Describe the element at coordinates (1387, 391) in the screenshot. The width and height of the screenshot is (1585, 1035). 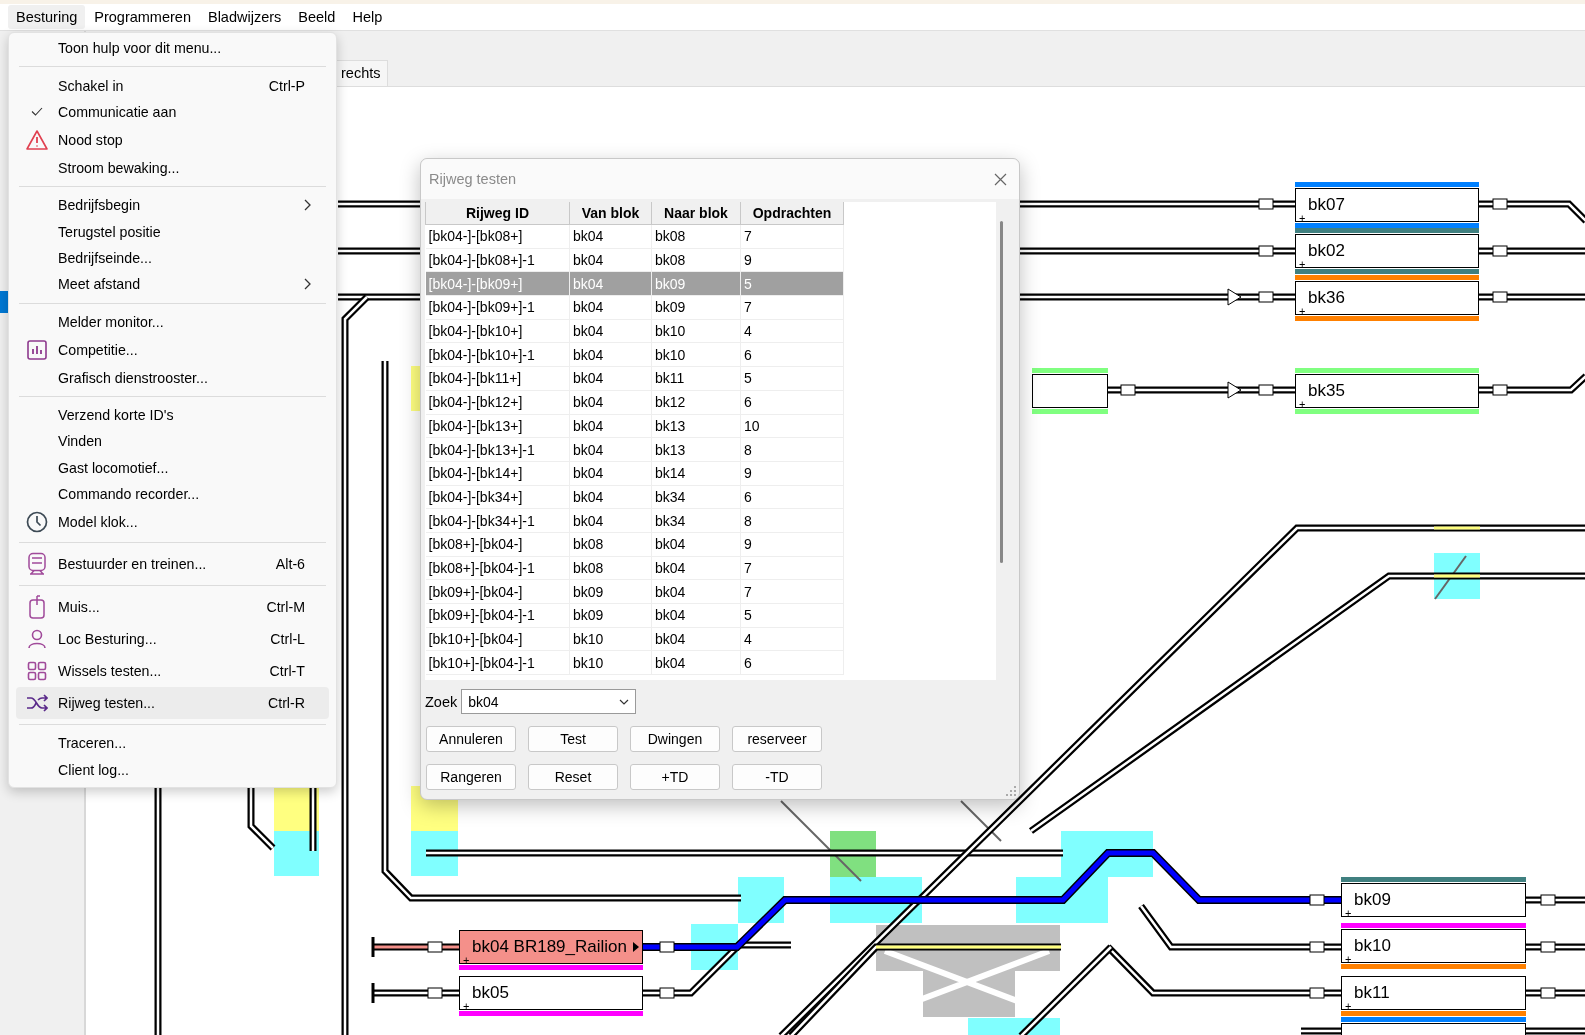
I see `track-block: + bk35` at that location.